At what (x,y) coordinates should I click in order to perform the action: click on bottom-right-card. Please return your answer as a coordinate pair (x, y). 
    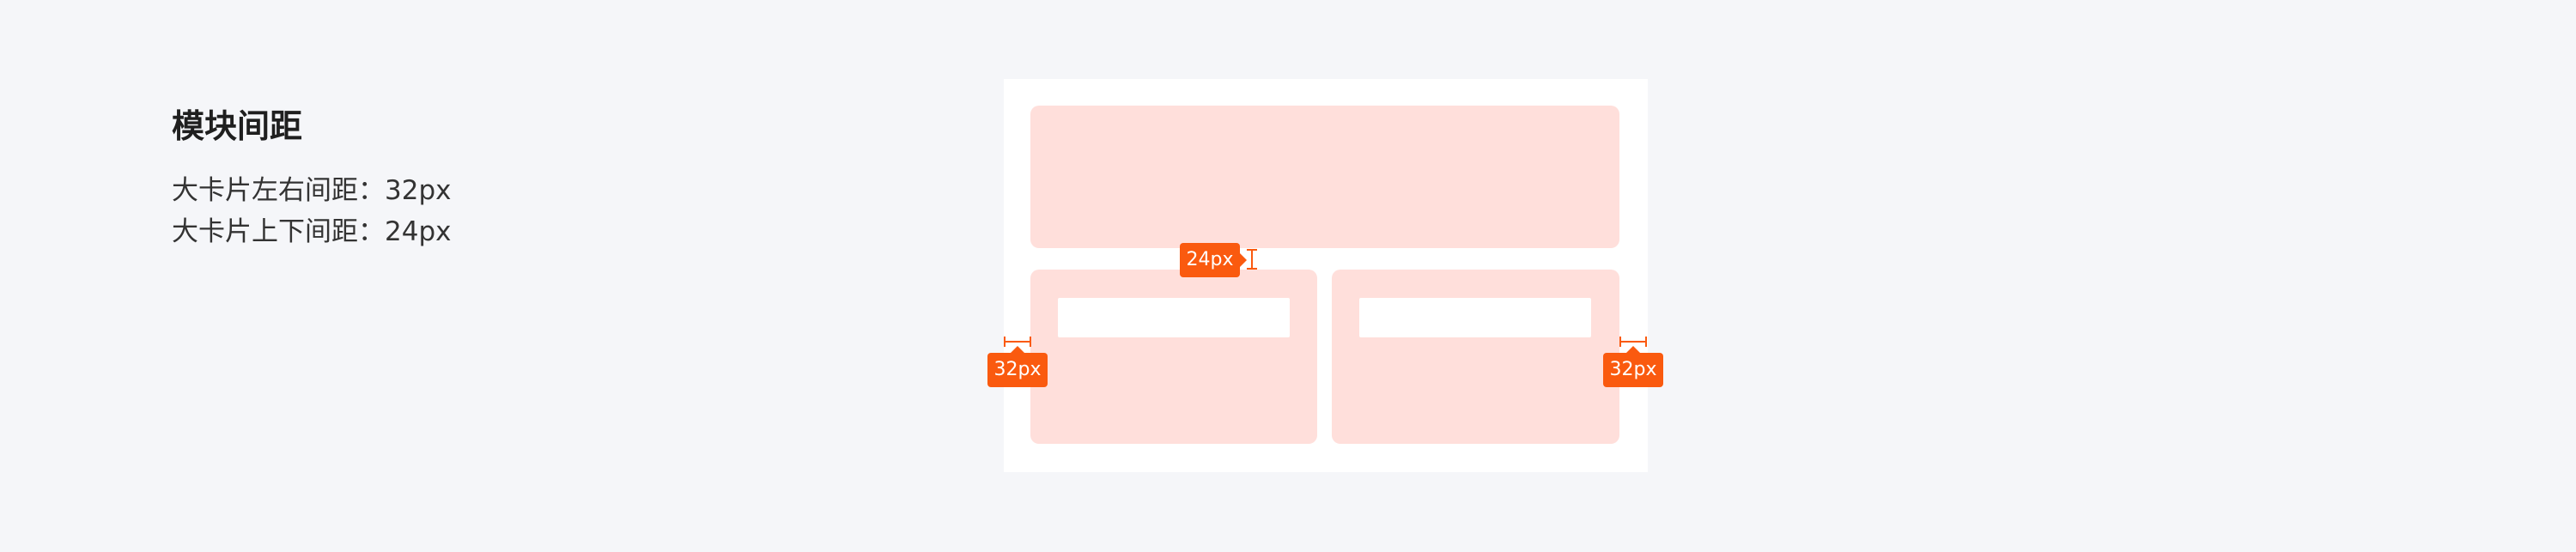
    Looking at the image, I should click on (1475, 357).